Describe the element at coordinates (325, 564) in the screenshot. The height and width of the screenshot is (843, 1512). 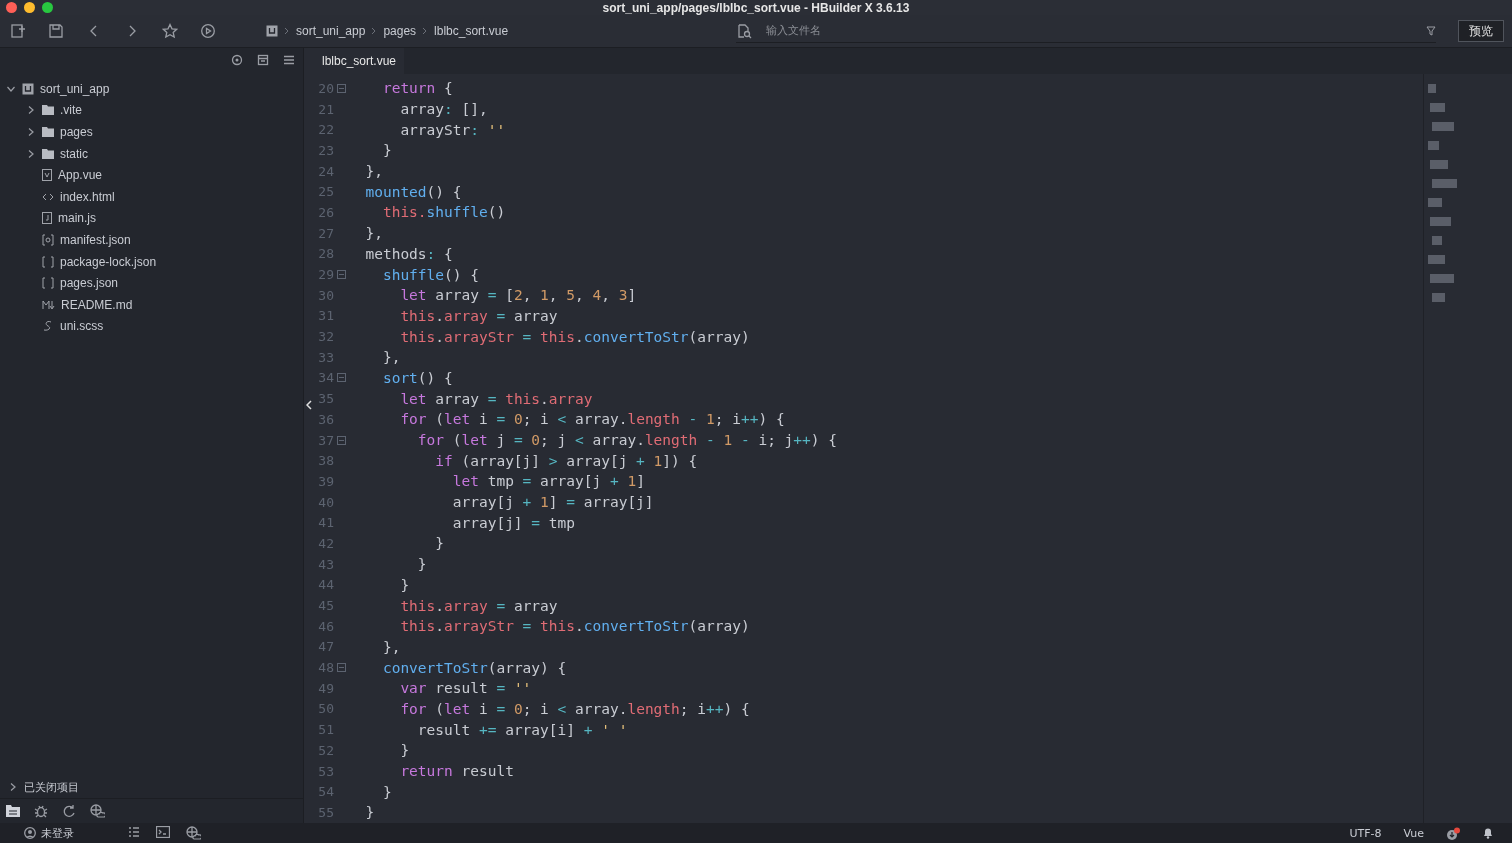
I see `line-number: 43` at that location.